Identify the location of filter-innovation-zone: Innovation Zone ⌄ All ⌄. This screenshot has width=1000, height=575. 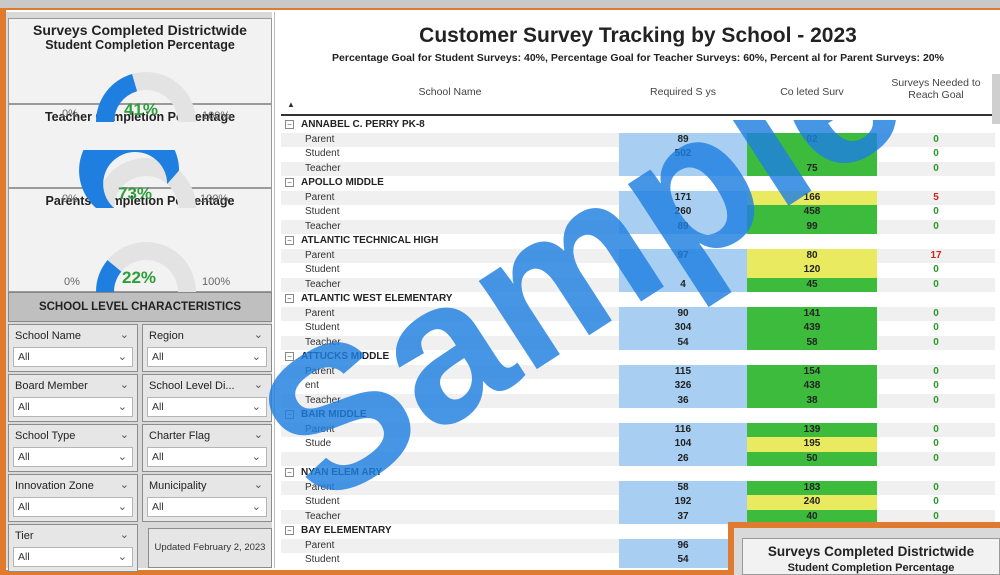
(73, 498).